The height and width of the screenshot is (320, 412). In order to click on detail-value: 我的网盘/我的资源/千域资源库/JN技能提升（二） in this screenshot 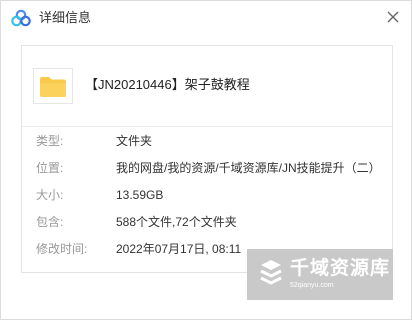, I will do `click(248, 168)`.